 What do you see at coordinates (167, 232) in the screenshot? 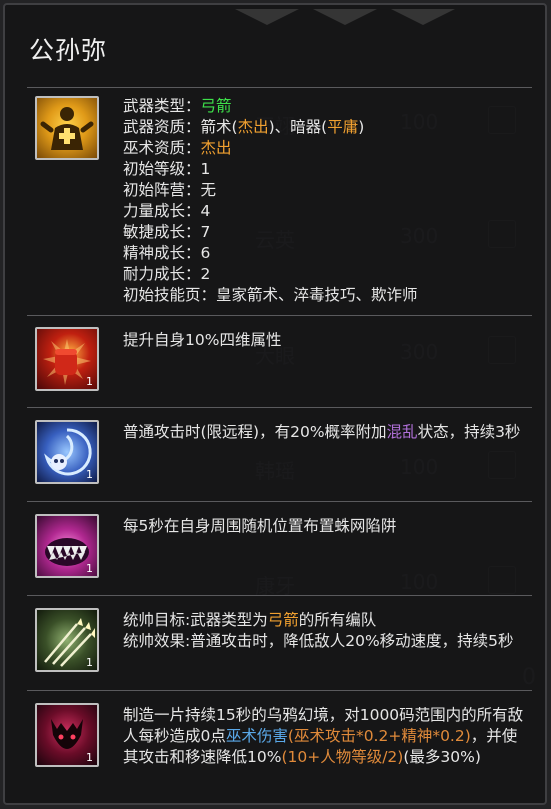
I see `agility-line: 敏捷成长：7` at bounding box center [167, 232].